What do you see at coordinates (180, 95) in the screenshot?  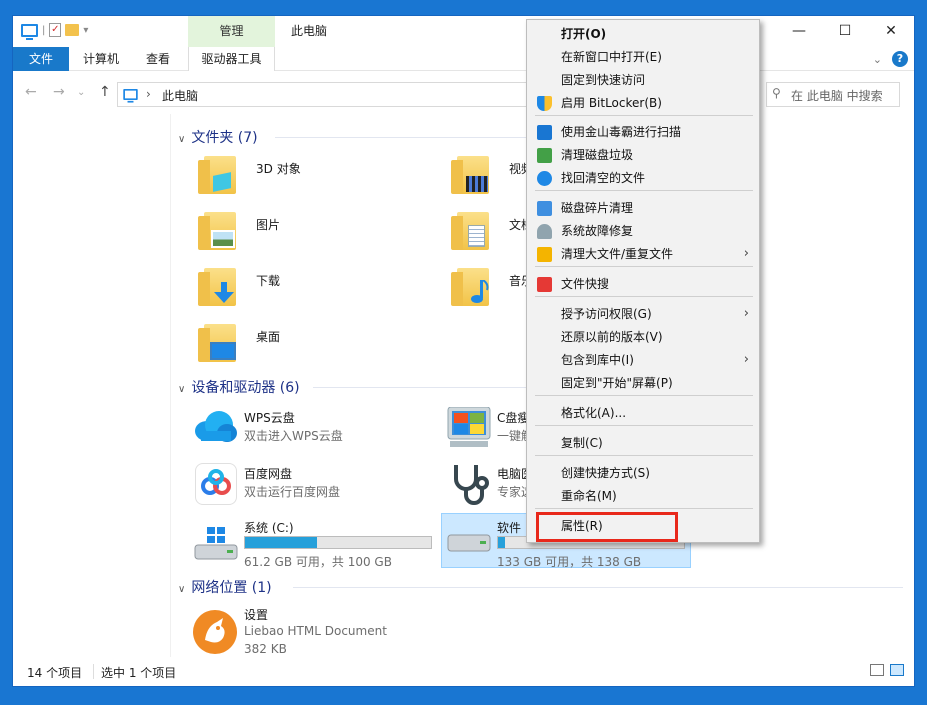 I see `breadcrumb-this-pc: 此电脑` at bounding box center [180, 95].